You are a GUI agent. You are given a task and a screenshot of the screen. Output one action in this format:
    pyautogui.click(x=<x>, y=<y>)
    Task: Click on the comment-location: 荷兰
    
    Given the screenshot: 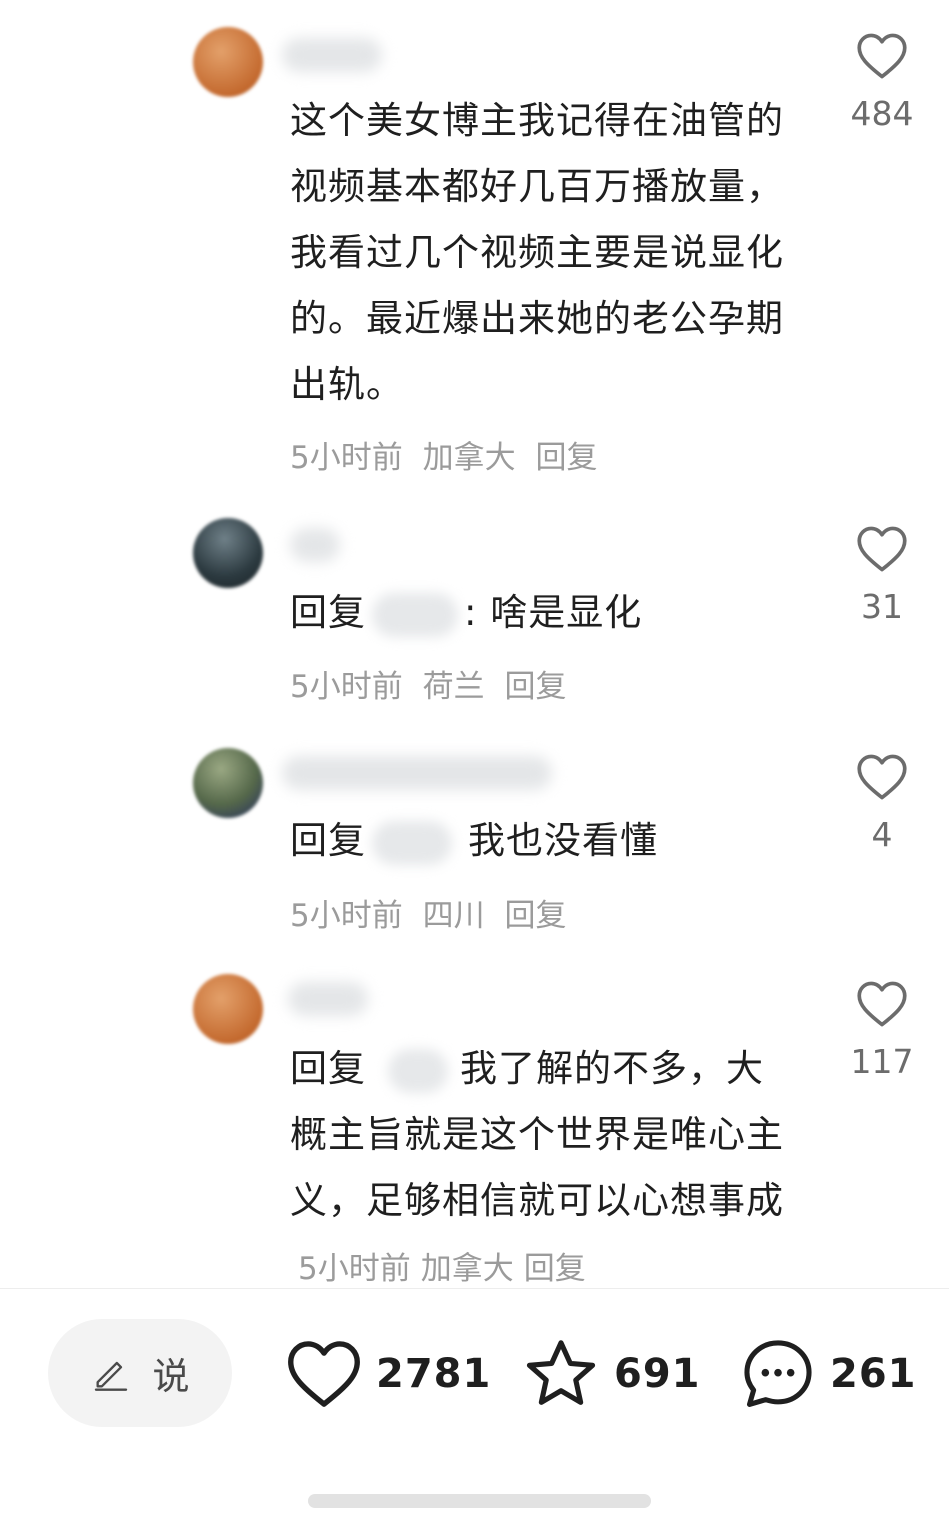 What is the action you would take?
    pyautogui.click(x=453, y=687)
    